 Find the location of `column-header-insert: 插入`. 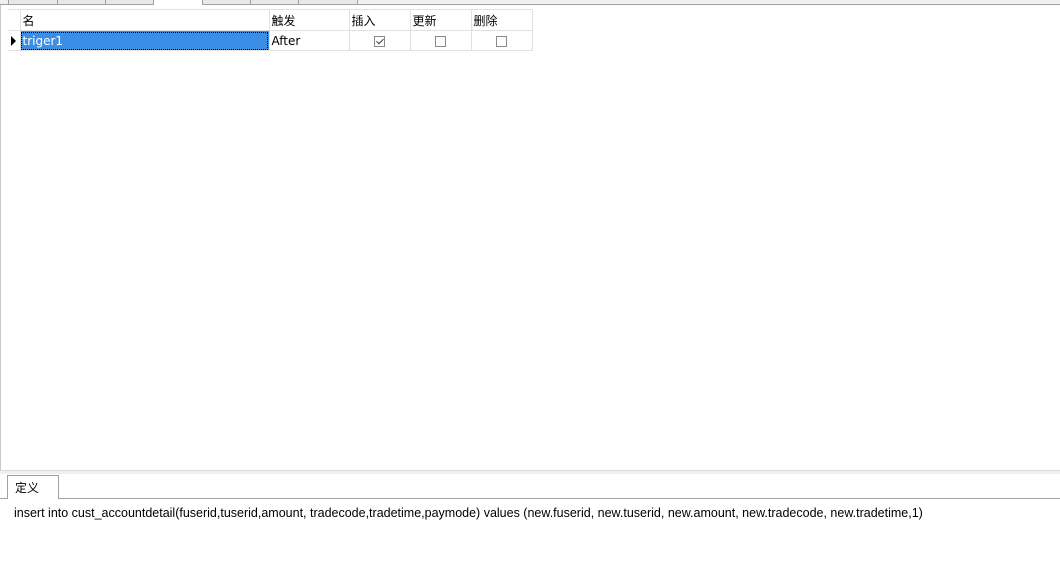

column-header-insert: 插入 is located at coordinates (379, 20).